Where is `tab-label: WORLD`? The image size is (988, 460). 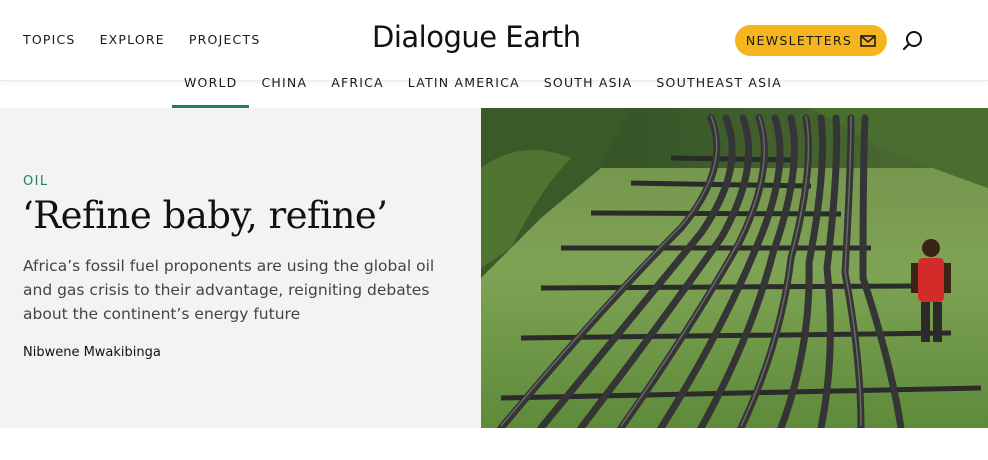
tab-label: WORLD is located at coordinates (211, 82).